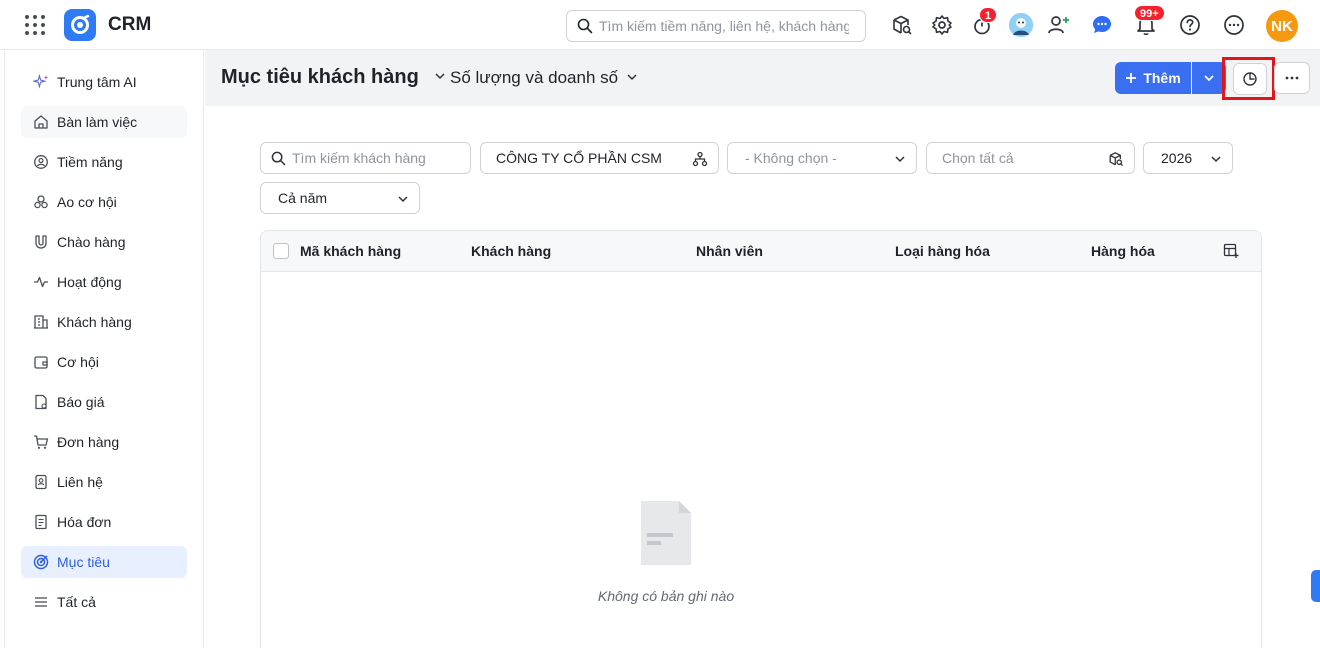  I want to click on column-header-customer-code: Mã khách hàng, so click(350, 251).